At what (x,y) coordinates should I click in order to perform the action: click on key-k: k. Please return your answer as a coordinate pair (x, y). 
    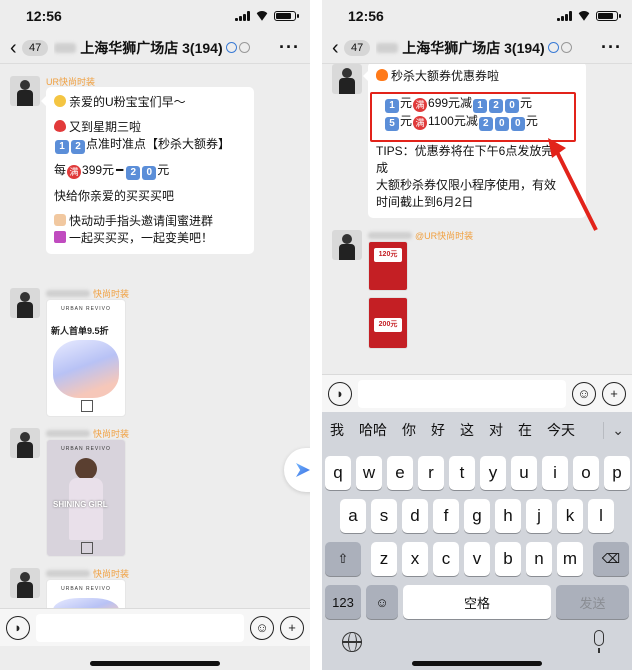
    Looking at the image, I should click on (570, 516).